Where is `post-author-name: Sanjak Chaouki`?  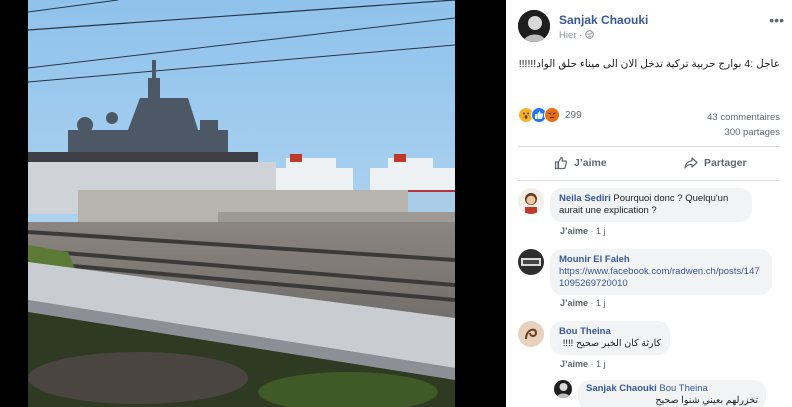 post-author-name: Sanjak Chaouki is located at coordinates (603, 20).